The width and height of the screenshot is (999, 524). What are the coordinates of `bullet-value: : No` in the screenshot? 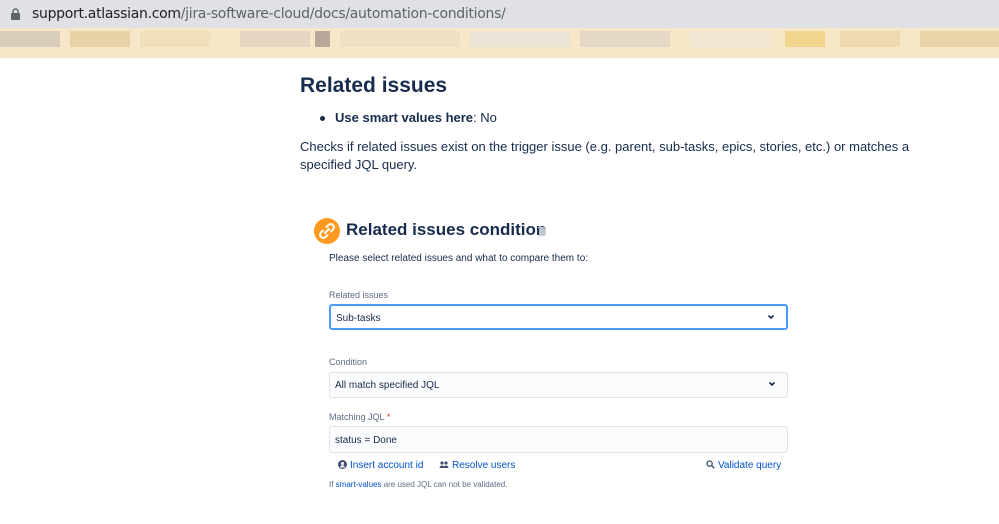 It's located at (485, 117).